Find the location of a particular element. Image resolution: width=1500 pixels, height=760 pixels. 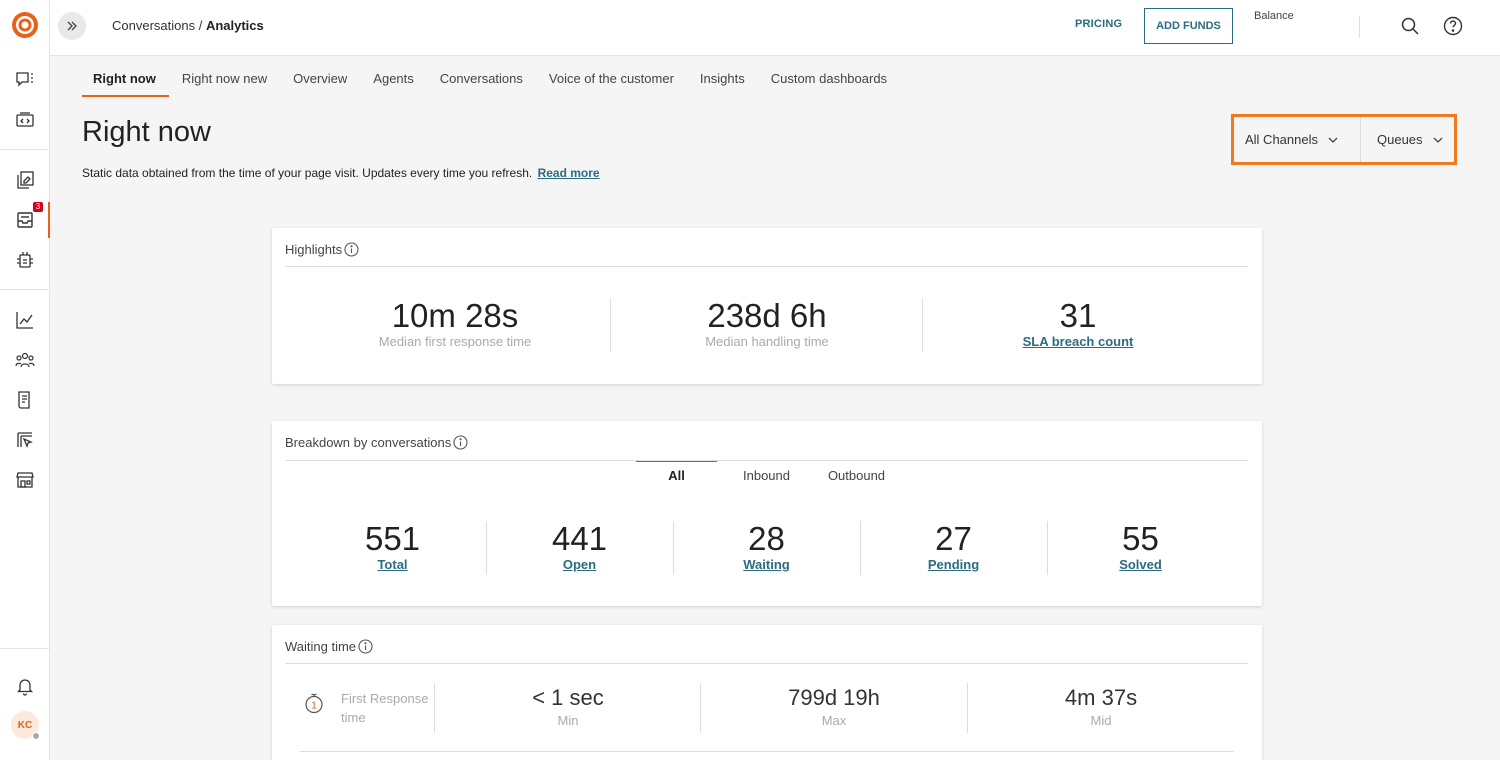

svg-text: 1 is located at coordinates (314, 706).